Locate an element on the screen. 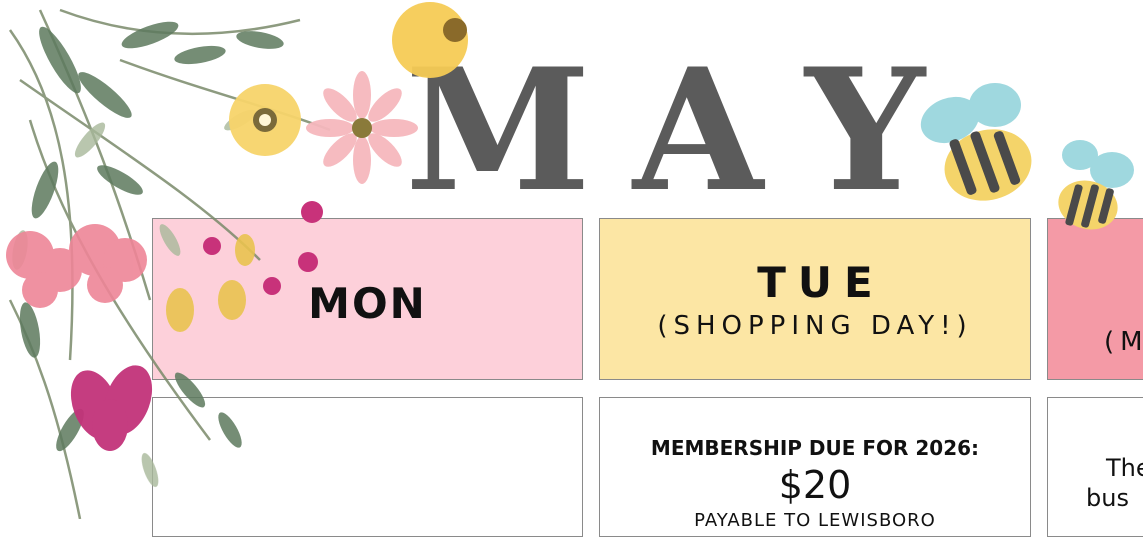 Image resolution: width=1143 pixels, height=537 pixels. day-header-monday: MON is located at coordinates (367, 299).